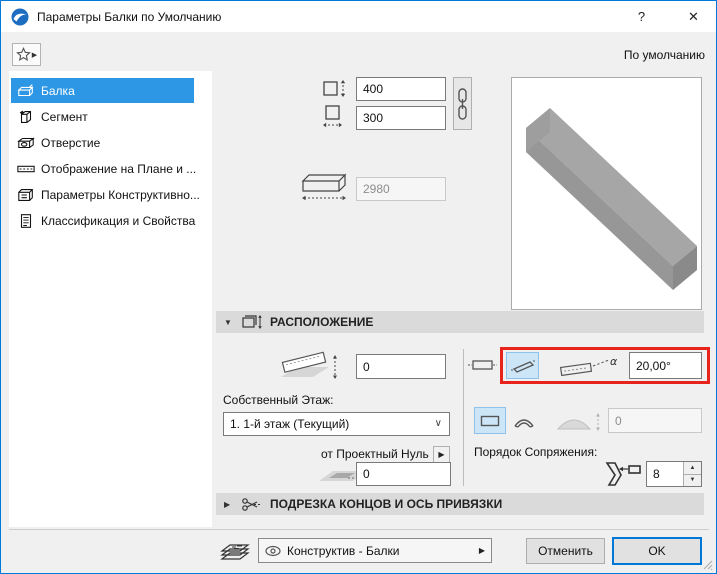 This screenshot has width=717, height=574. I want to click on section-header-end-cuts: ▶ ПОДРЕЗКА КОНЦОВ И ОСЬ ПРИВЯЗКИ, so click(460, 504).